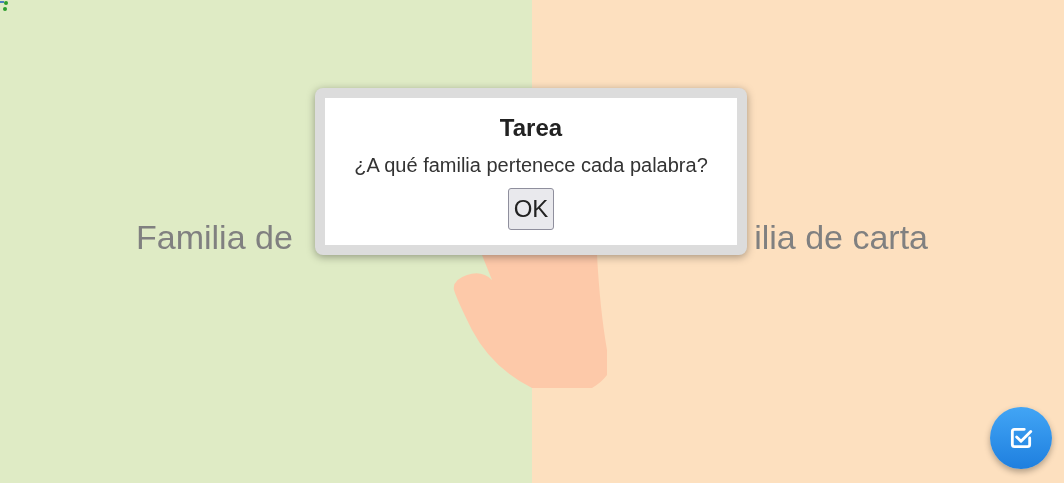 This screenshot has height=483, width=1064. I want to click on checkbox-icon, so click(1021, 438).